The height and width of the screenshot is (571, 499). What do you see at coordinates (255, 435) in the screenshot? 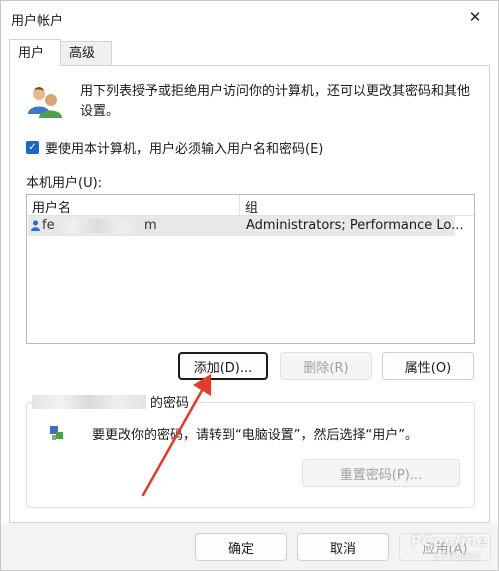
I see `password-instructions: 要更改你的密码，请转到“电脑设置”，然后选择“用户”。` at bounding box center [255, 435].